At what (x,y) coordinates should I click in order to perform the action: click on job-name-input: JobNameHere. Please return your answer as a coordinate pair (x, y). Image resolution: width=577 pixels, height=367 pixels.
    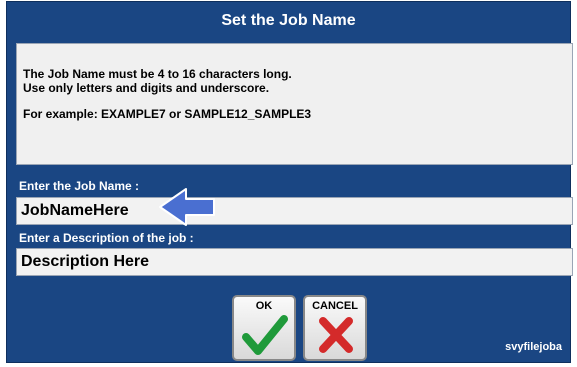
    Looking at the image, I should click on (294, 211).